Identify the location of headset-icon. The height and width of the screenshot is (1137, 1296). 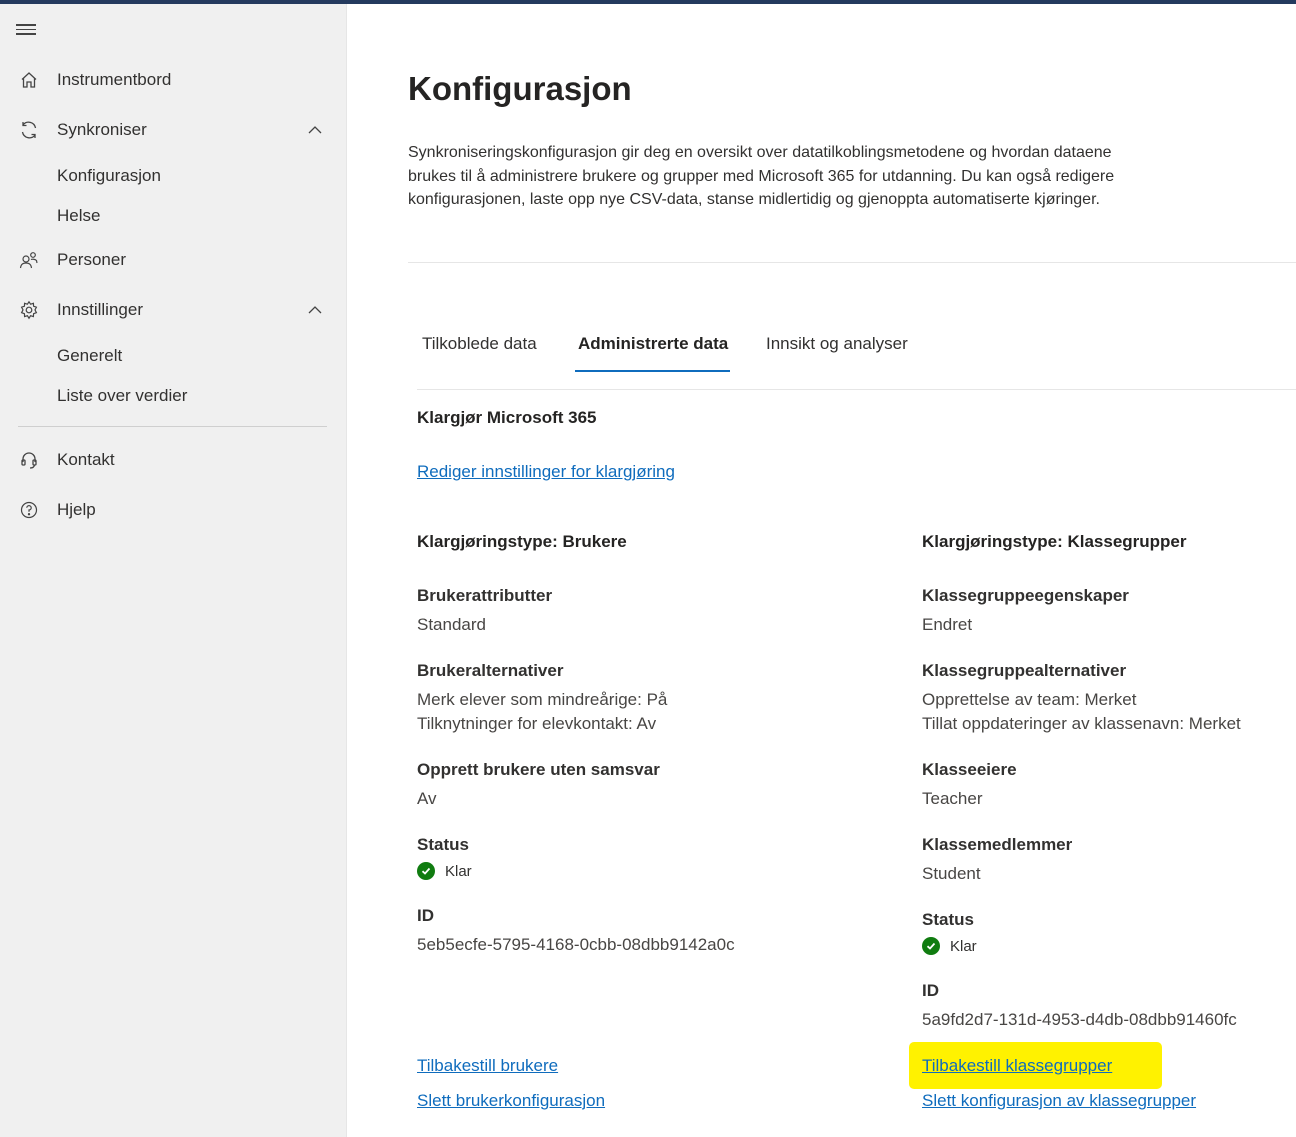
(29, 460).